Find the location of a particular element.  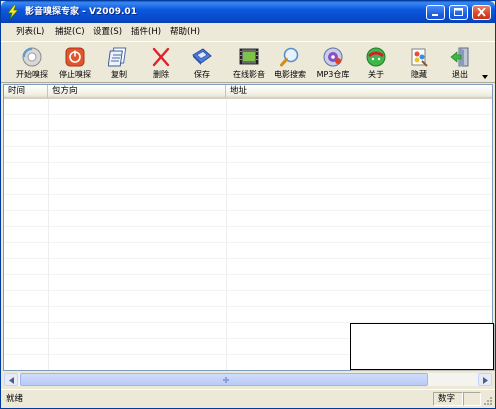

stop-sniff-button: 停止嗅探 is located at coordinates (75, 63).